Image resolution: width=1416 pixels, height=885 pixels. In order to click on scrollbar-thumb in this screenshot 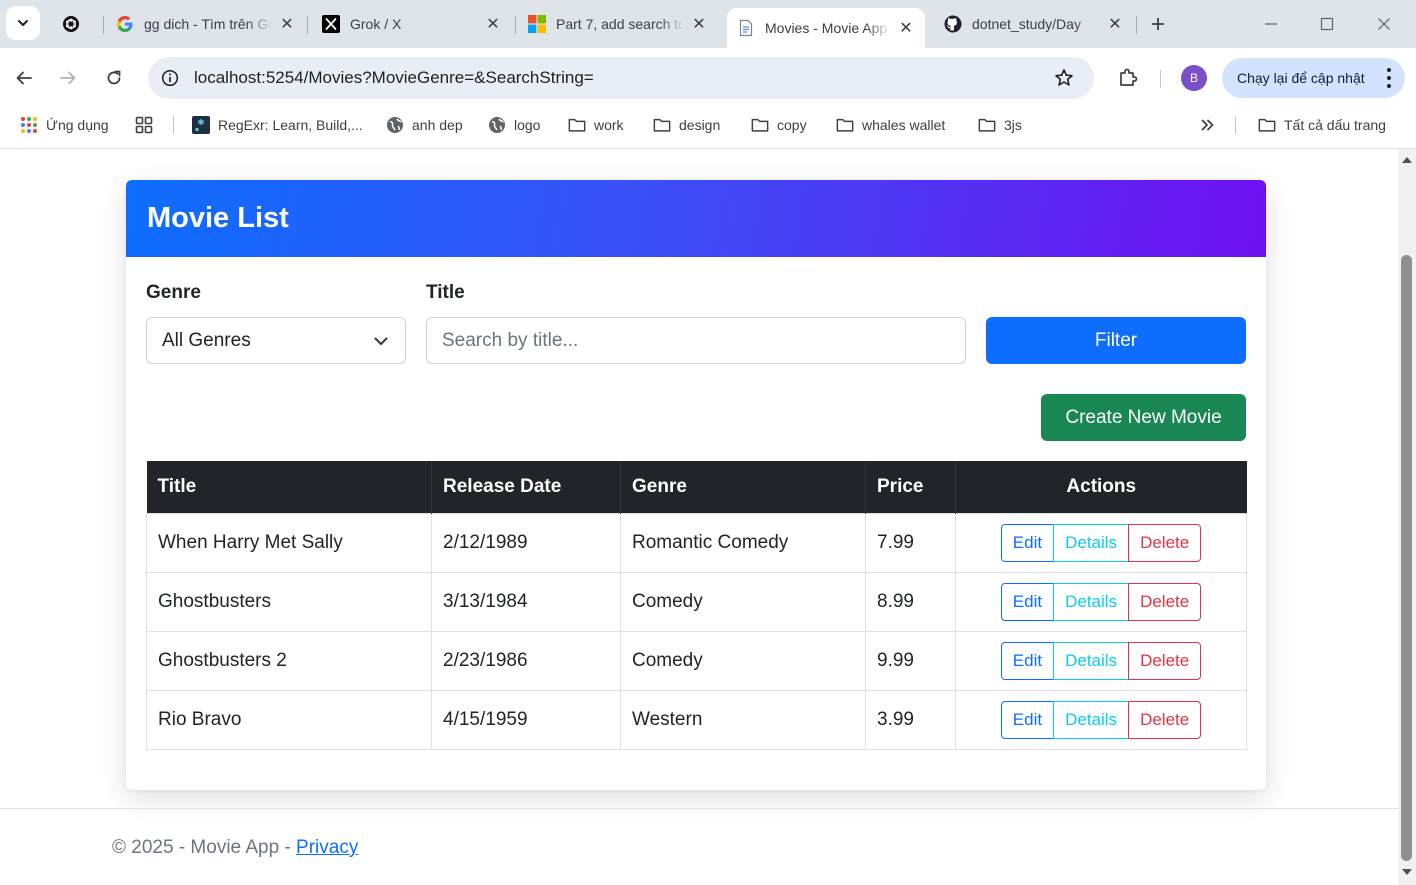, I will do `click(1406, 558)`.